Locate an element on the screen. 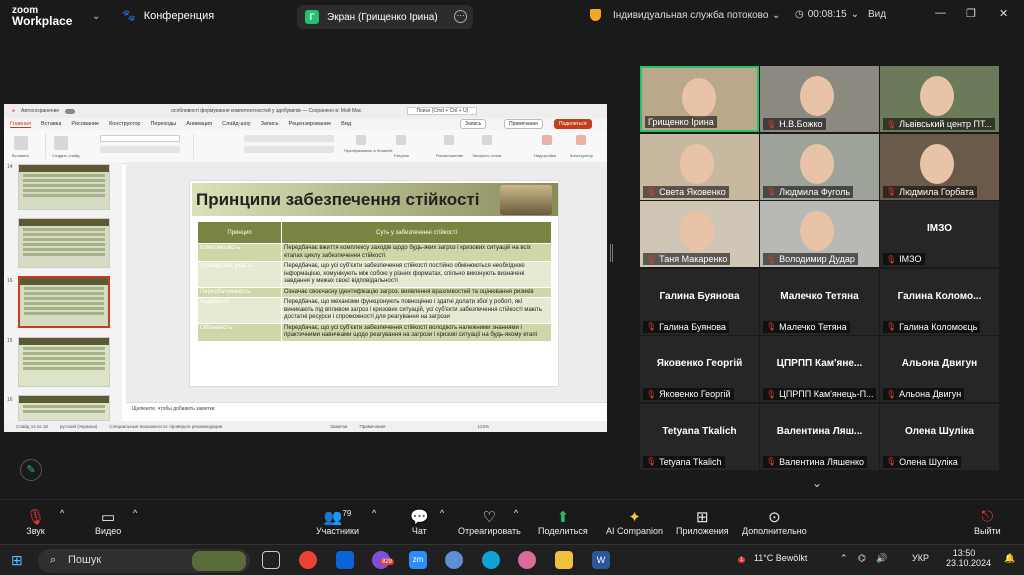 The image size is (1024, 575). font-format-buttons is located at coordinates (140, 149).